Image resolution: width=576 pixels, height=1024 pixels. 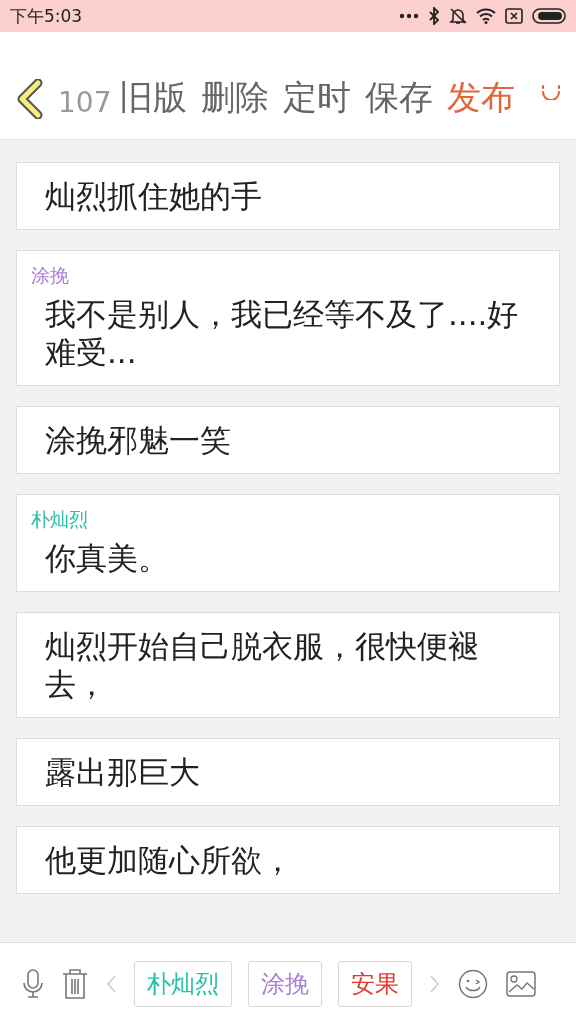 What do you see at coordinates (288, 196) in the screenshot?
I see `message-card: 灿烈抓住她的手` at bounding box center [288, 196].